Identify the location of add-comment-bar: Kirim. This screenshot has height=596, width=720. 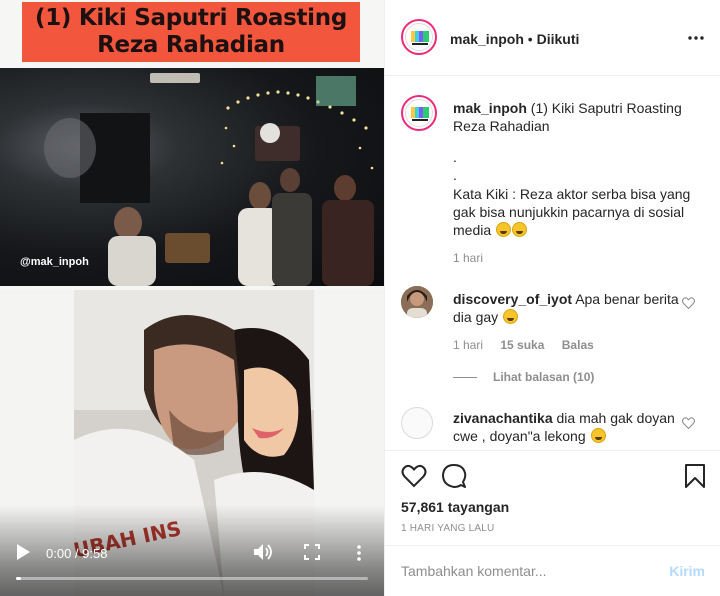
(552, 570).